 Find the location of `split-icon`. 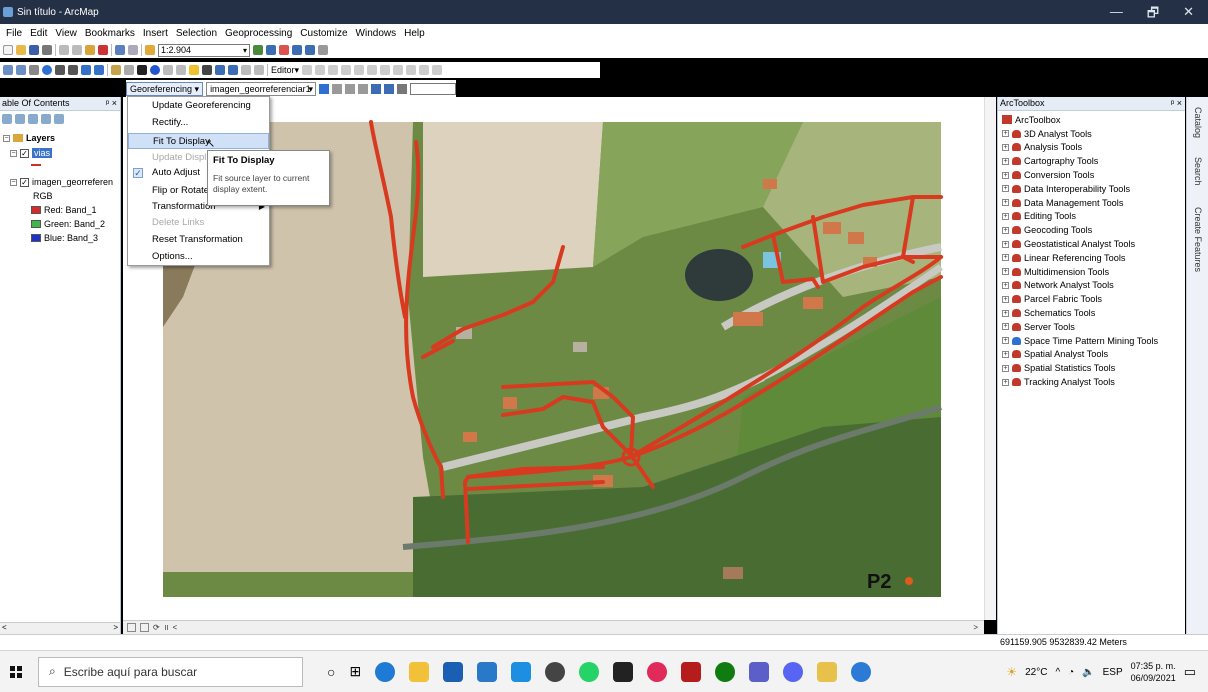

split-icon is located at coordinates (385, 70).